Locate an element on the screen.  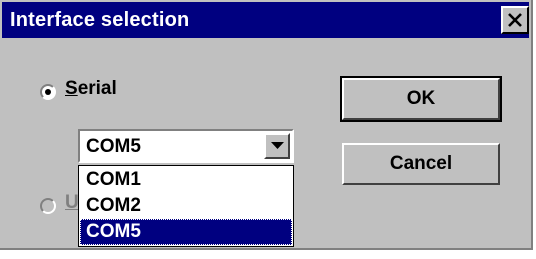
list-item-selected: COM5 is located at coordinates (186, 232).